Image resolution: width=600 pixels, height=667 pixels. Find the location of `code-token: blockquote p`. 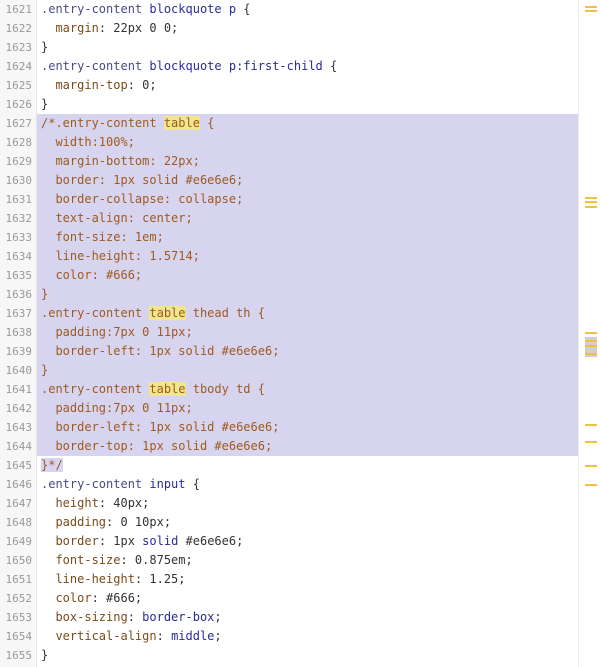

code-token: blockquote p is located at coordinates (193, 9).